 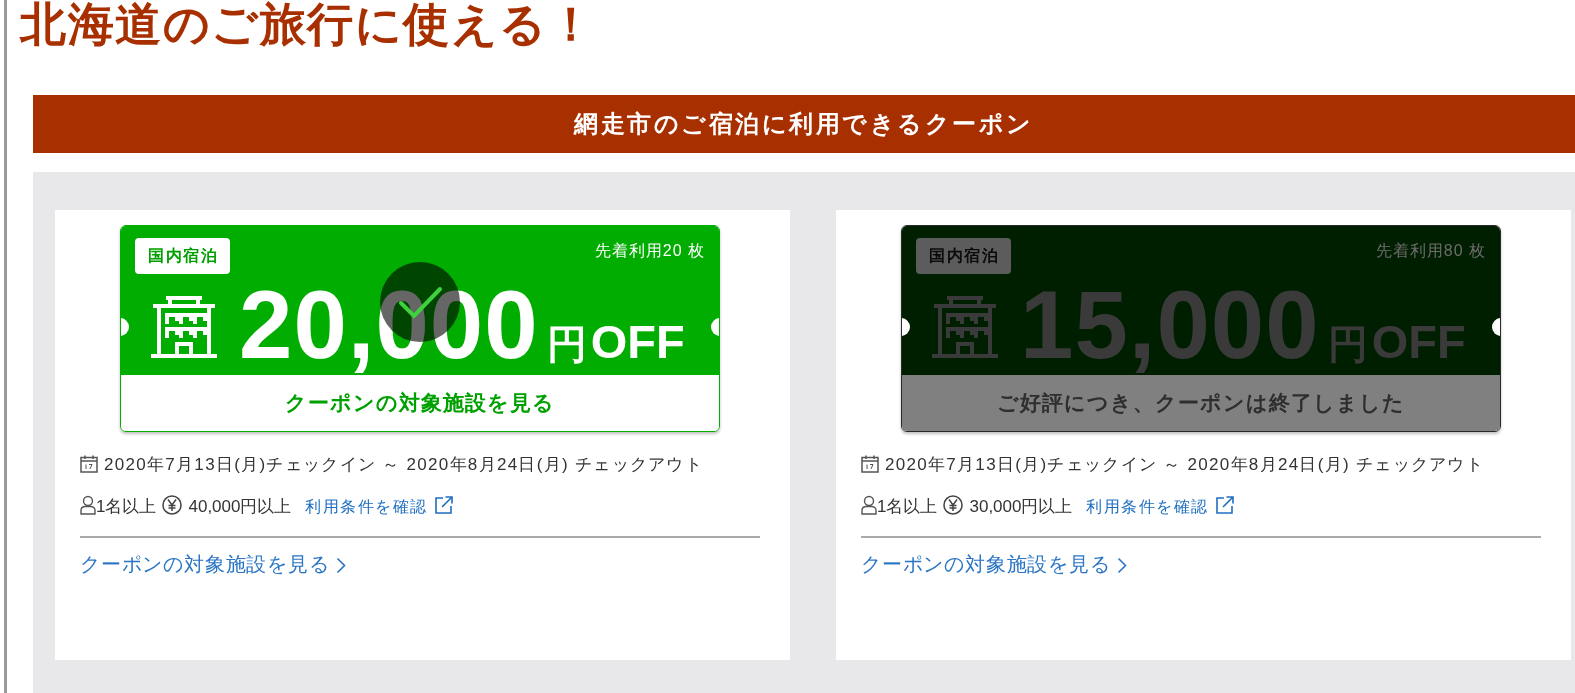 What do you see at coordinates (240, 506) in the screenshot?
I see `minimum-price-text: 40,000円以上` at bounding box center [240, 506].